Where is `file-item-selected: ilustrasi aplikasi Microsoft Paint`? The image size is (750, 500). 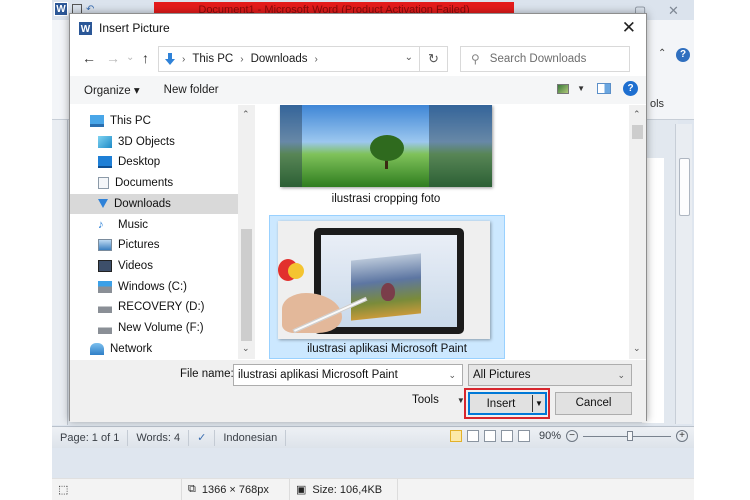
file-item-selected: ilustrasi aplikasi Microsoft Paint is located at coordinates (387, 287).